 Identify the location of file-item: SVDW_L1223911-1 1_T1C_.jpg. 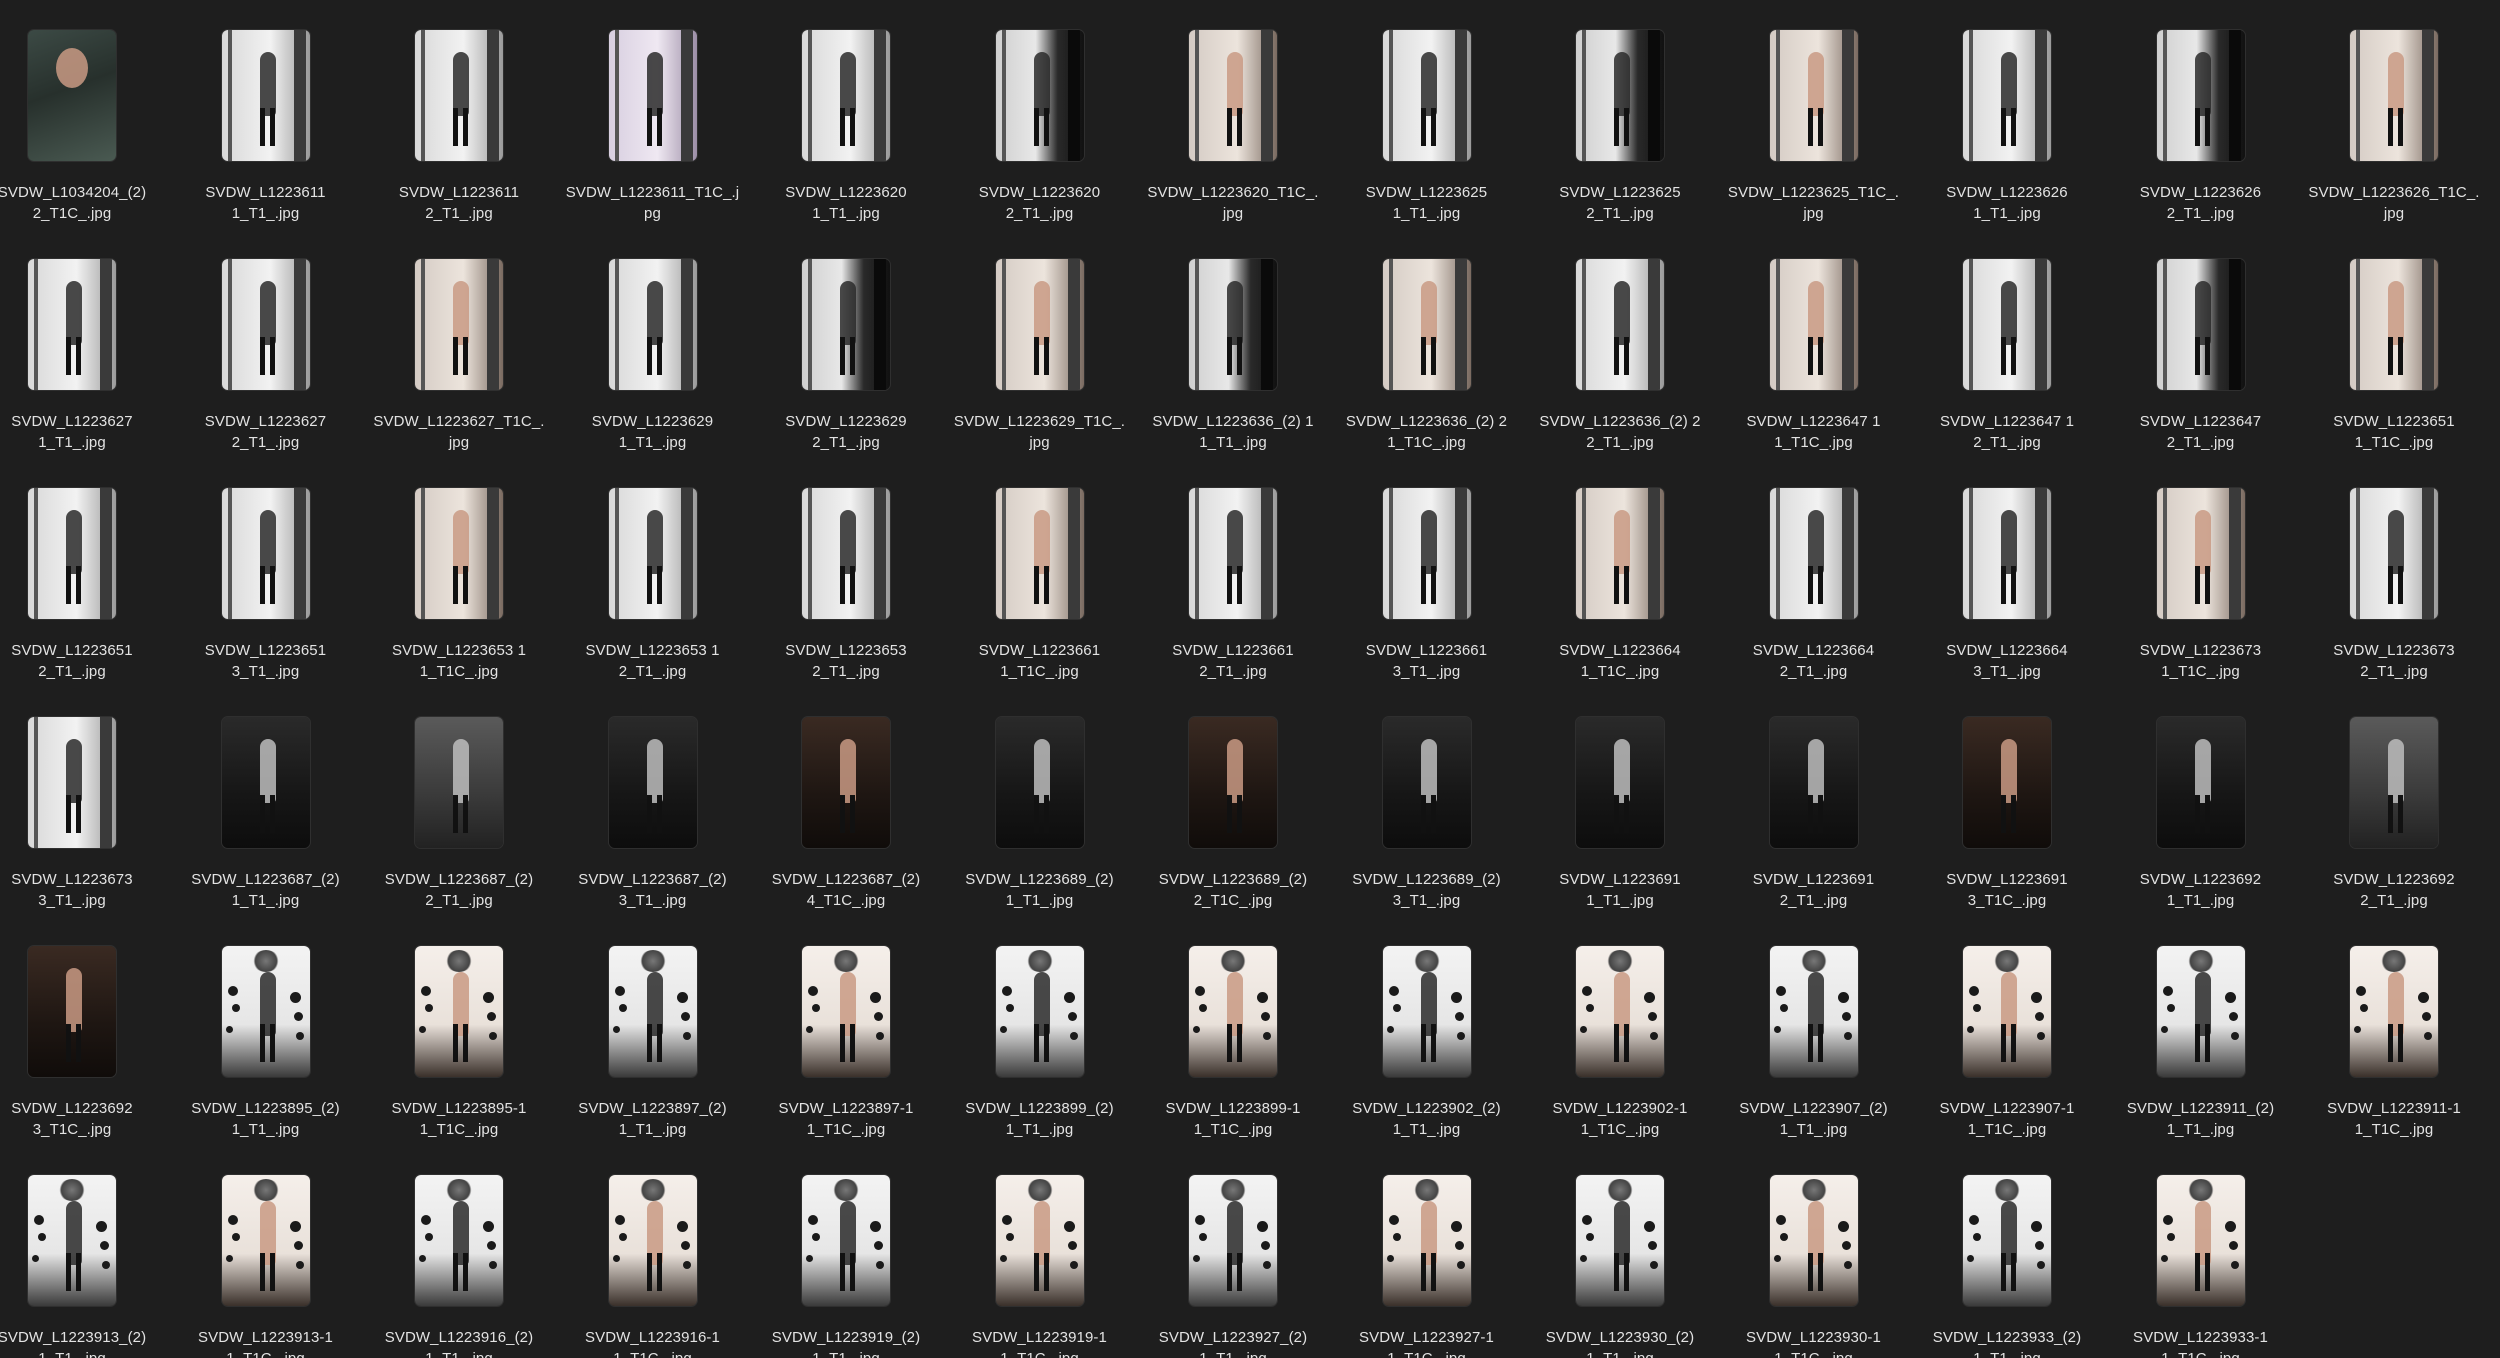
(2394, 1027).